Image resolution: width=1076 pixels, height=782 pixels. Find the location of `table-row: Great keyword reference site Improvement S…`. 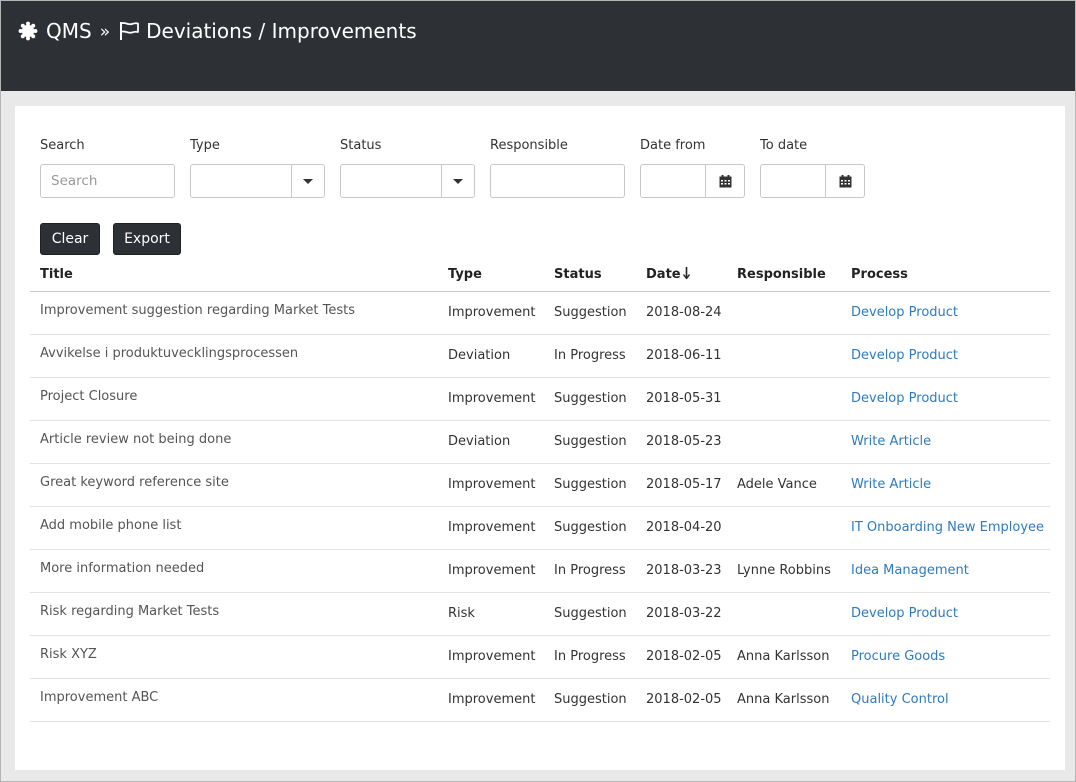

table-row: Great keyword reference site Improvement S… is located at coordinates (540, 484).